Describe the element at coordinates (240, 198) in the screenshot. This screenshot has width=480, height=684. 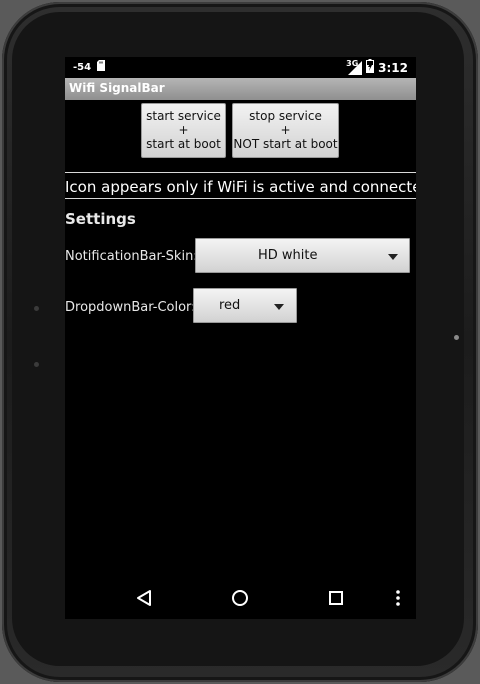
I see `divider-bottom` at that location.